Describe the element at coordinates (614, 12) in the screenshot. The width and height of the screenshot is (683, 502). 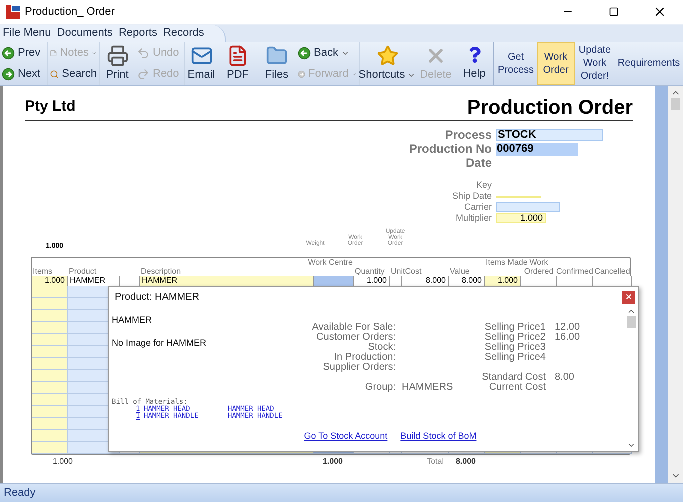
I see `maximize-icon` at that location.